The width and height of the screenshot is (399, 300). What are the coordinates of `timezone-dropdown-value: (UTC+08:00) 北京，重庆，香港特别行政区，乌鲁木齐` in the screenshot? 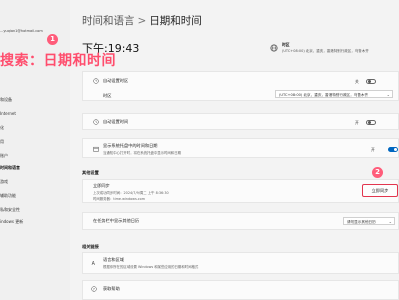 It's located at (324, 95).